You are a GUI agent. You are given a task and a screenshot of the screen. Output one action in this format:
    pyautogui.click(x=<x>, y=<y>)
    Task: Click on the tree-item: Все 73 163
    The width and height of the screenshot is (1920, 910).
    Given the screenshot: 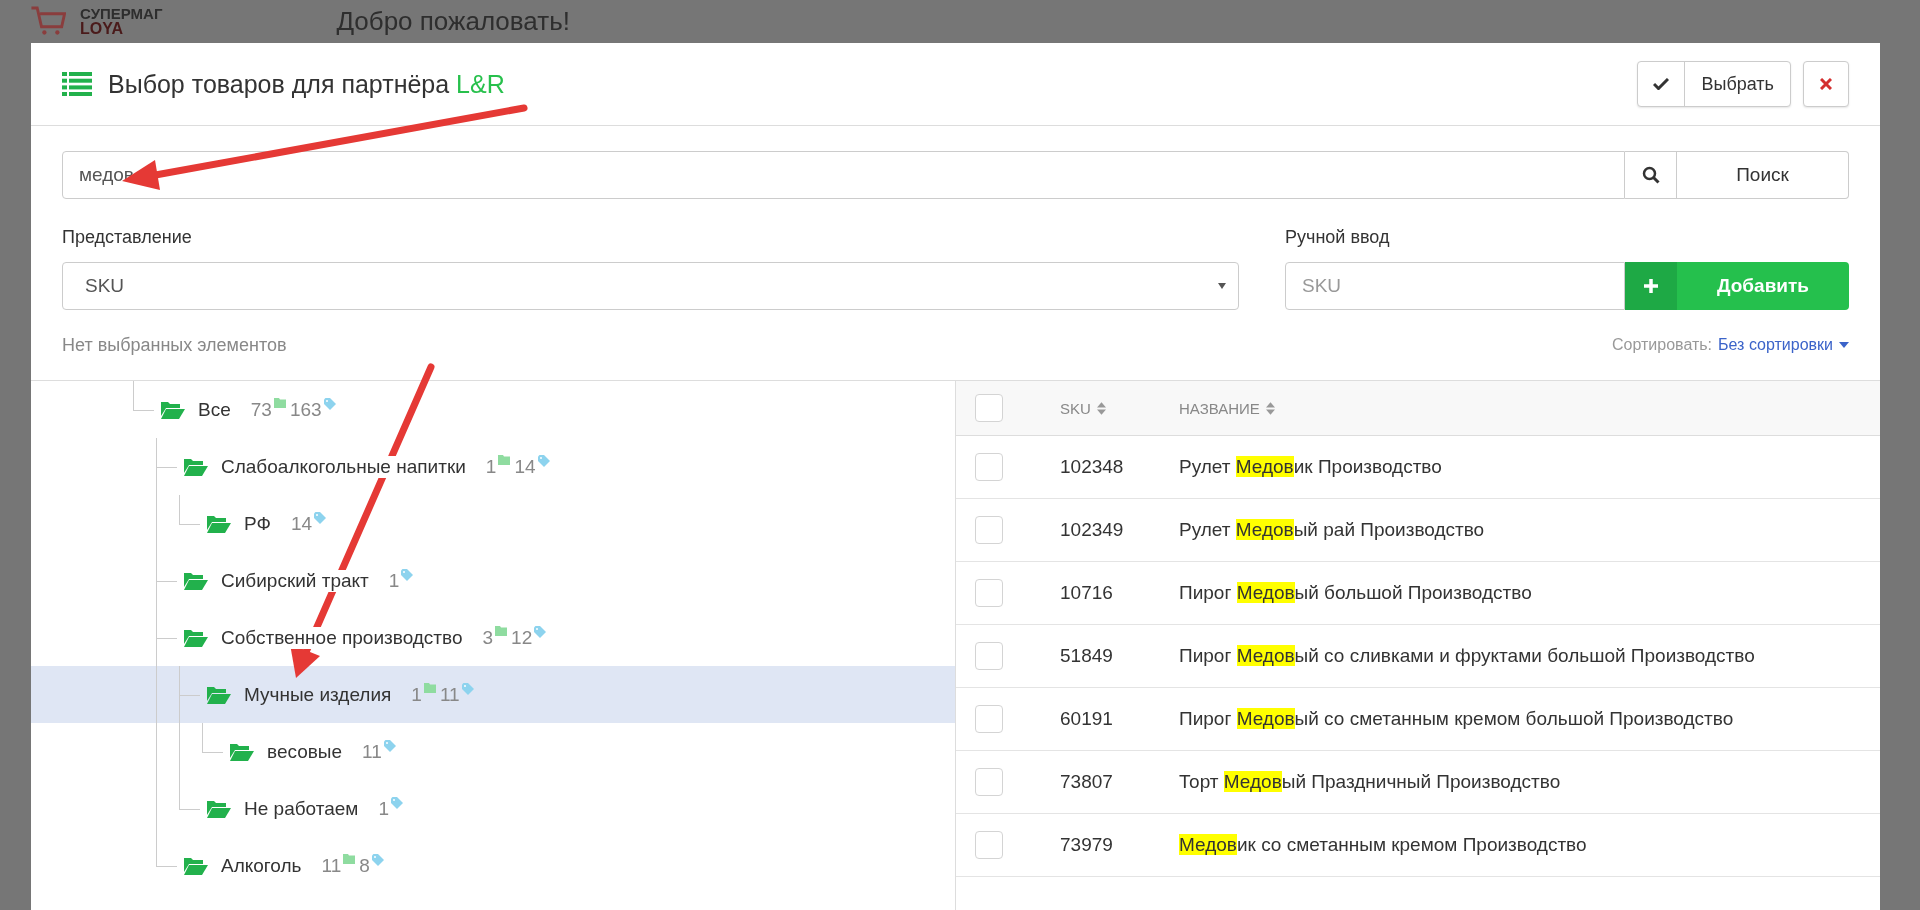 What is the action you would take?
    pyautogui.click(x=493, y=409)
    